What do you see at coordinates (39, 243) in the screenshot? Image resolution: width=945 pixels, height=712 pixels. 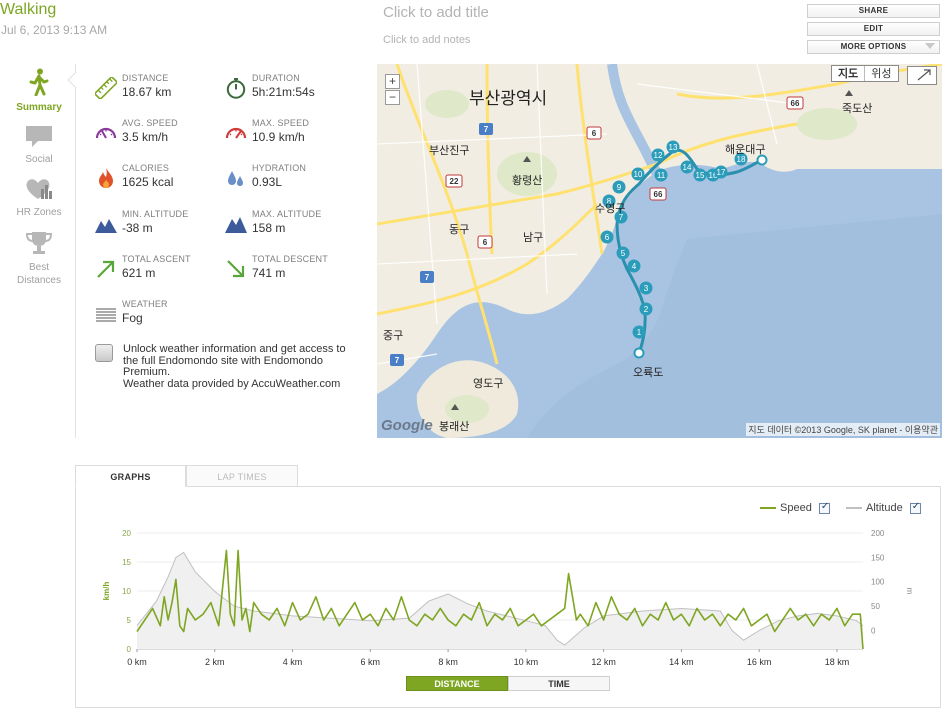 I see `trophy-icon` at bounding box center [39, 243].